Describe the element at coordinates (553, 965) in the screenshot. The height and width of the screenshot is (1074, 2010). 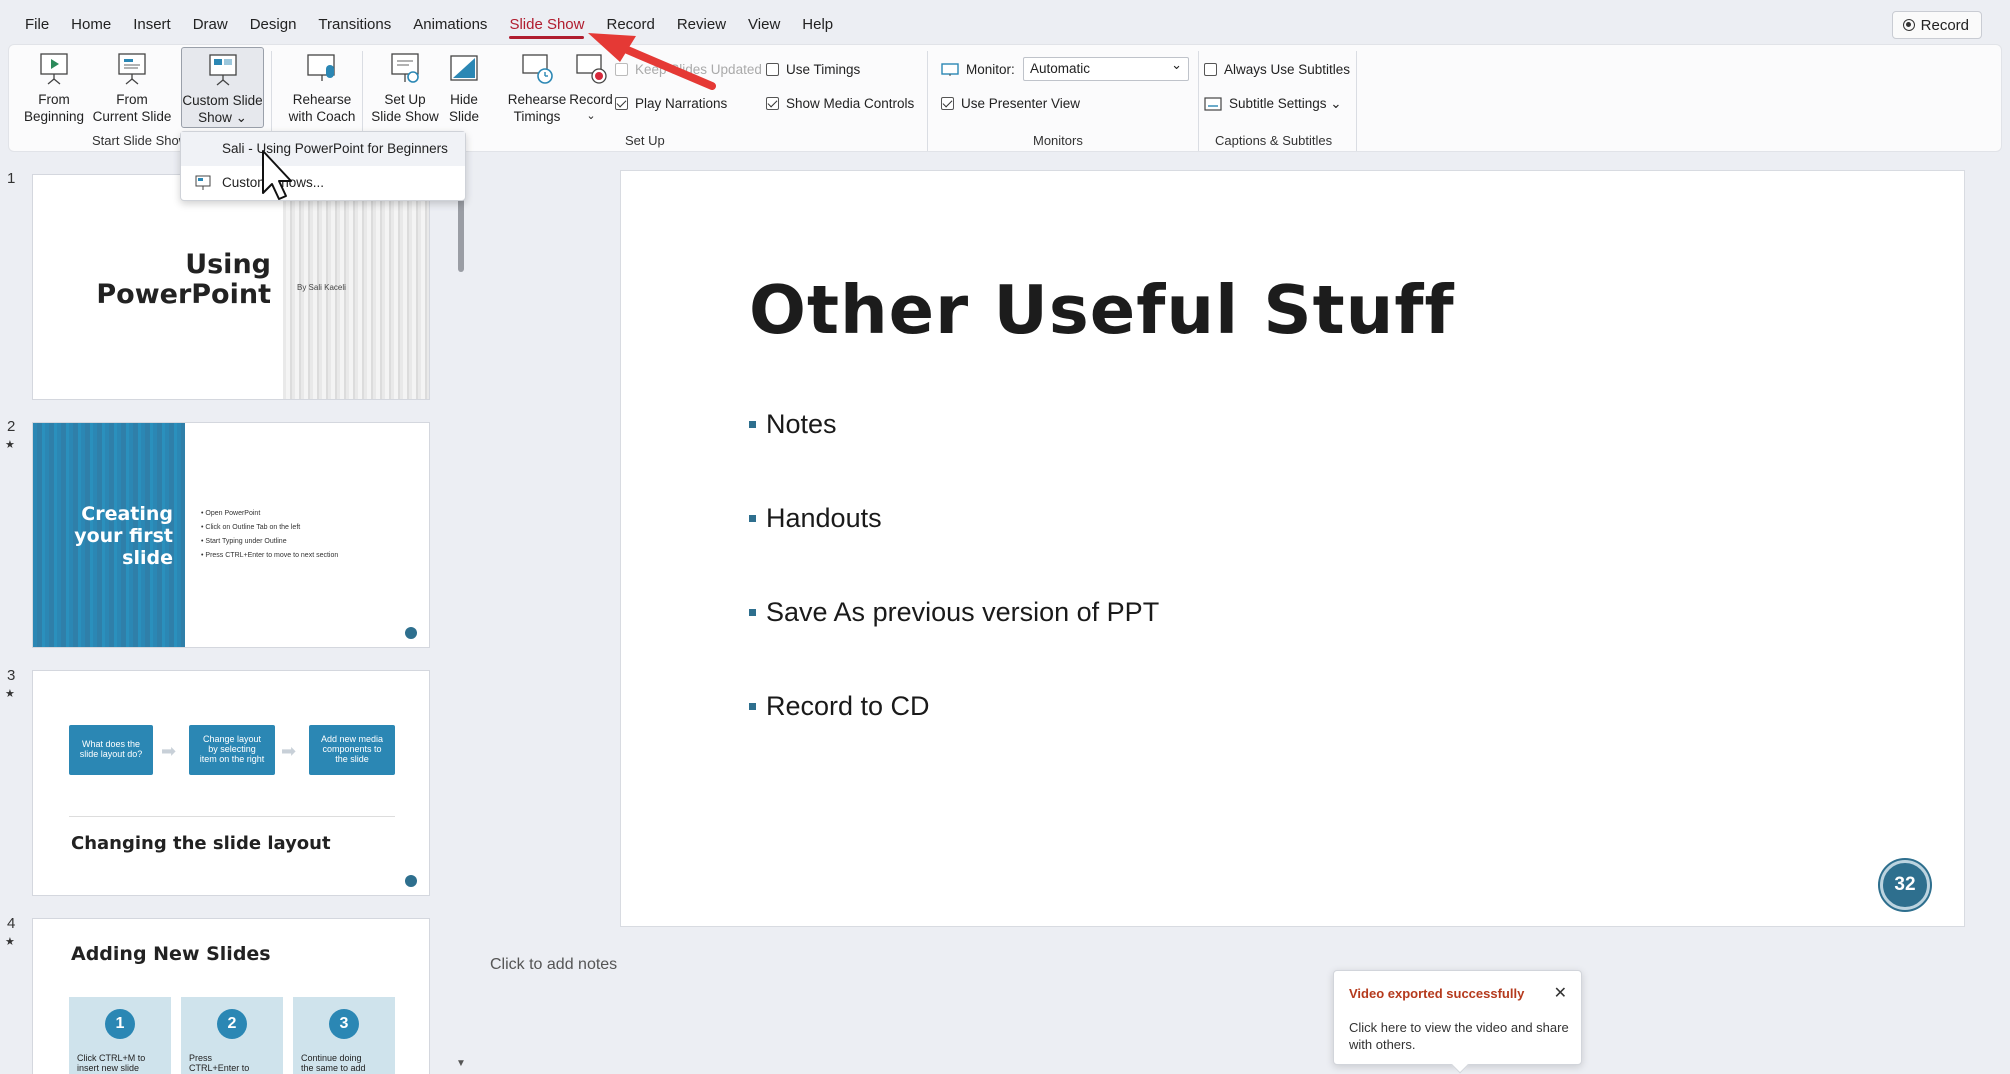
I see `notes-placeholder: Click to add notes` at that location.